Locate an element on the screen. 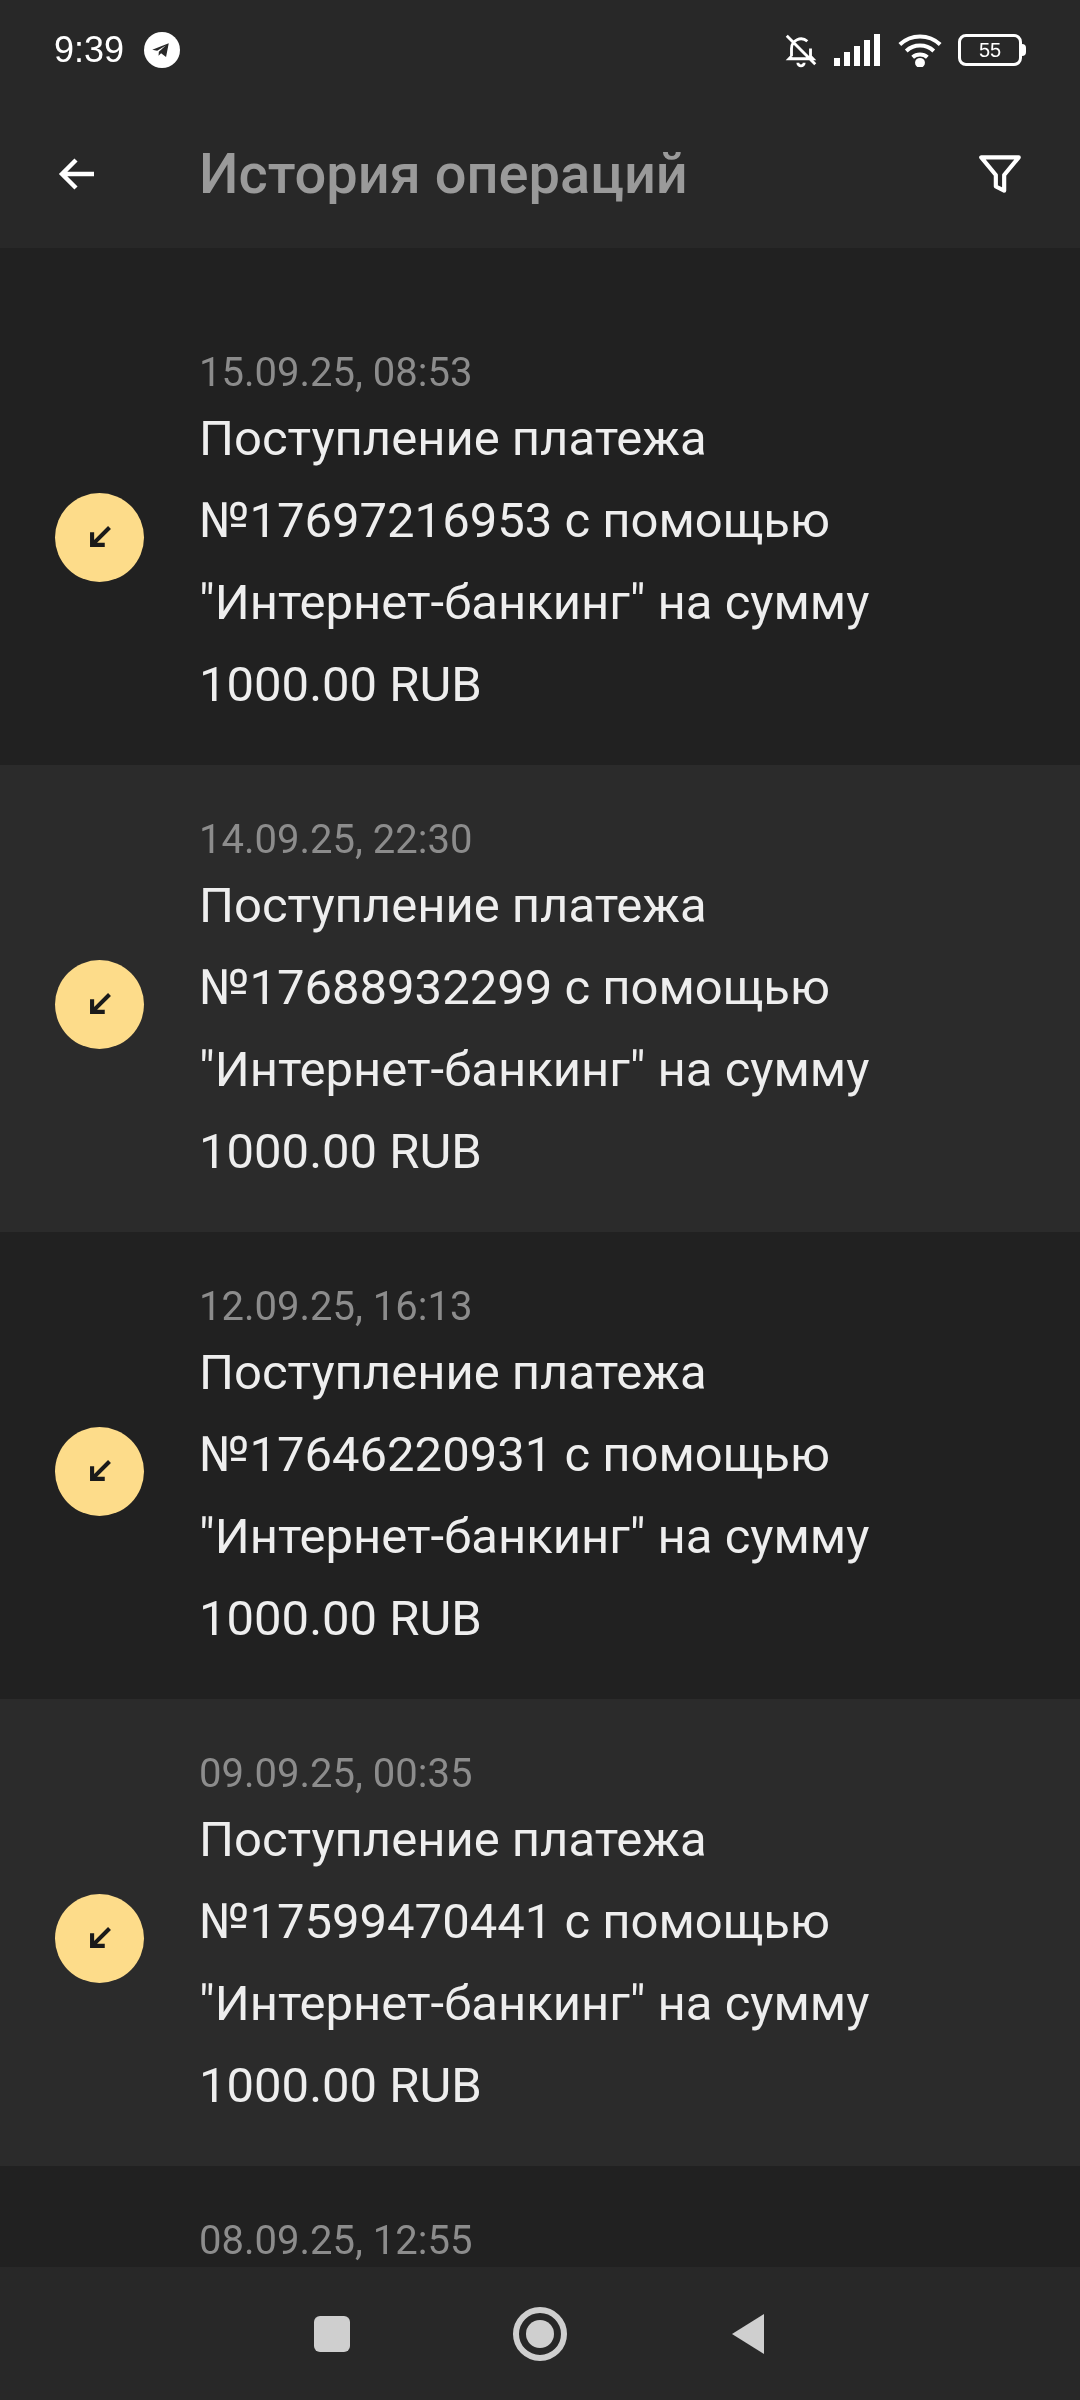  operation-description: Поступление платежа №17688932299 с помощью "Интернет-банкинг" на сумму 1000.00 RUB is located at coordinates (535, 1029).